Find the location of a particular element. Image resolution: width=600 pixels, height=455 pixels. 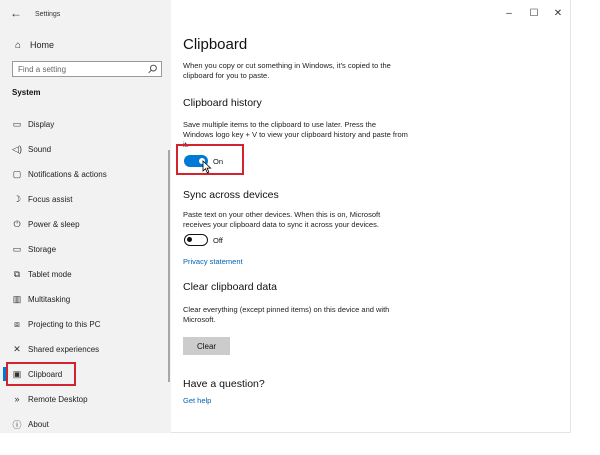

window-title: Settings is located at coordinates (48, 14).